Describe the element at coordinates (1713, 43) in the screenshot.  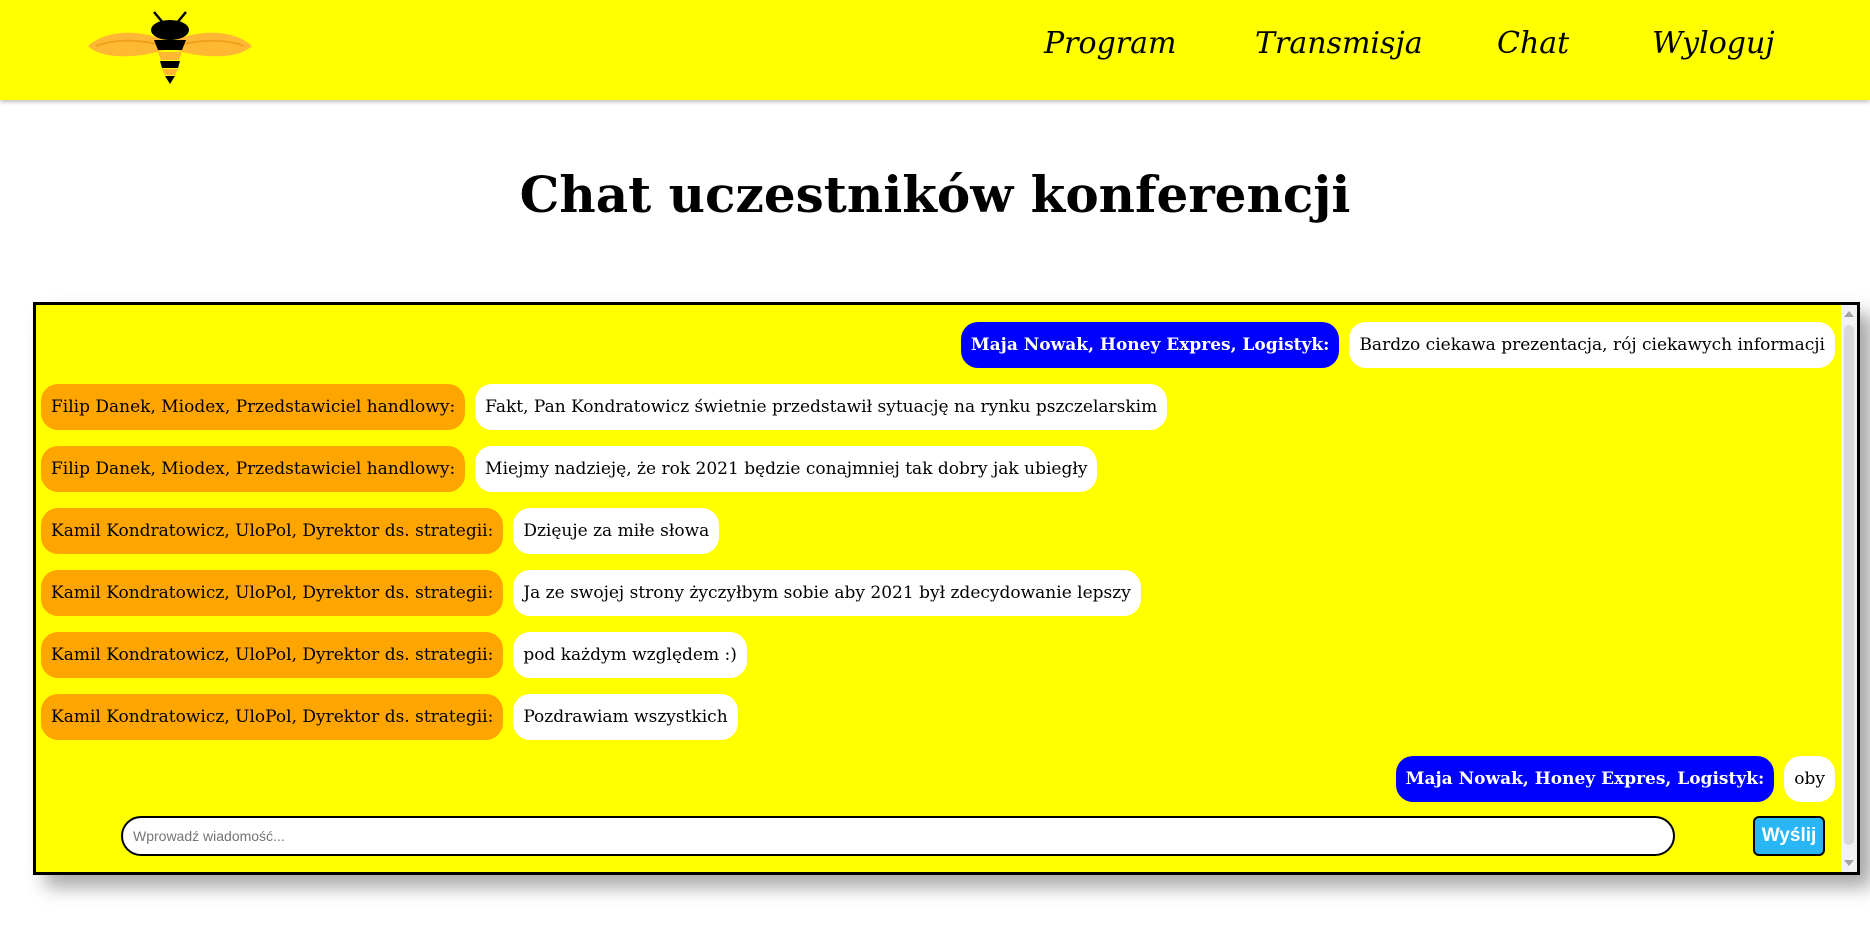
I see `nav-link-logout: Wyloguj` at that location.